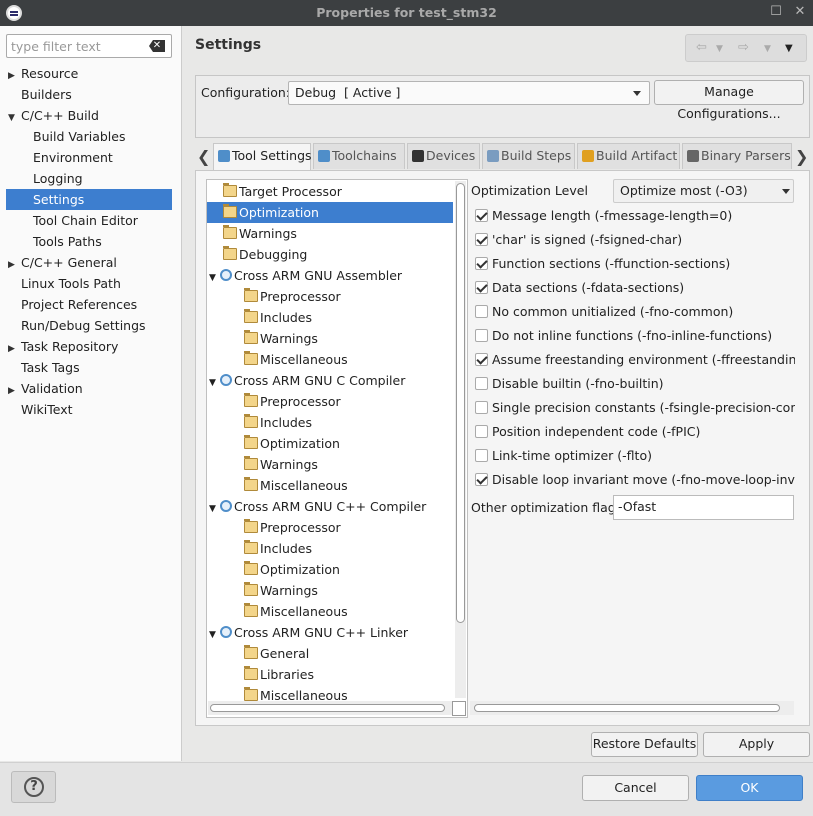 Image resolution: width=813 pixels, height=816 pixels. I want to click on tree-vertical-scrollbar, so click(460, 439).